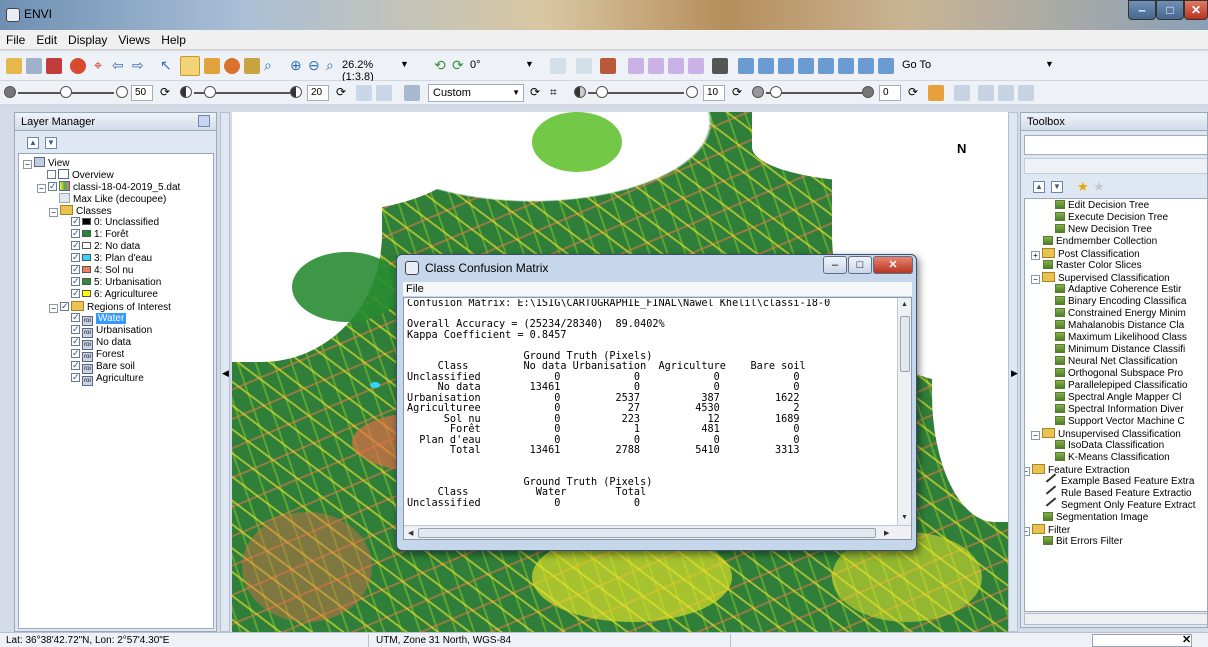 The height and width of the screenshot is (647, 1208). I want to click on view-2x2-icon, so click(1026, 93).